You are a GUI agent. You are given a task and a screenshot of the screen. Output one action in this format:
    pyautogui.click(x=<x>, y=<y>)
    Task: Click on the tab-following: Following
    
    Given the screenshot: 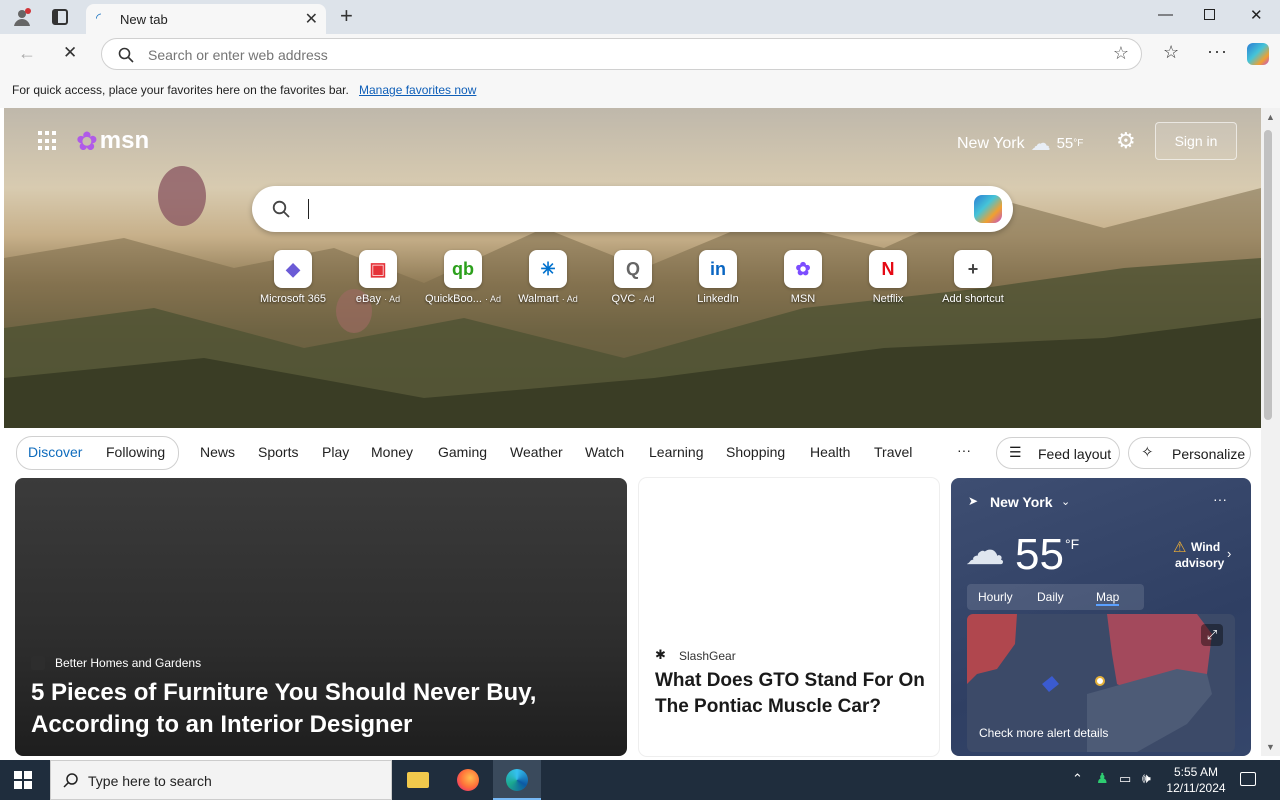 What is the action you would take?
    pyautogui.click(x=135, y=452)
    